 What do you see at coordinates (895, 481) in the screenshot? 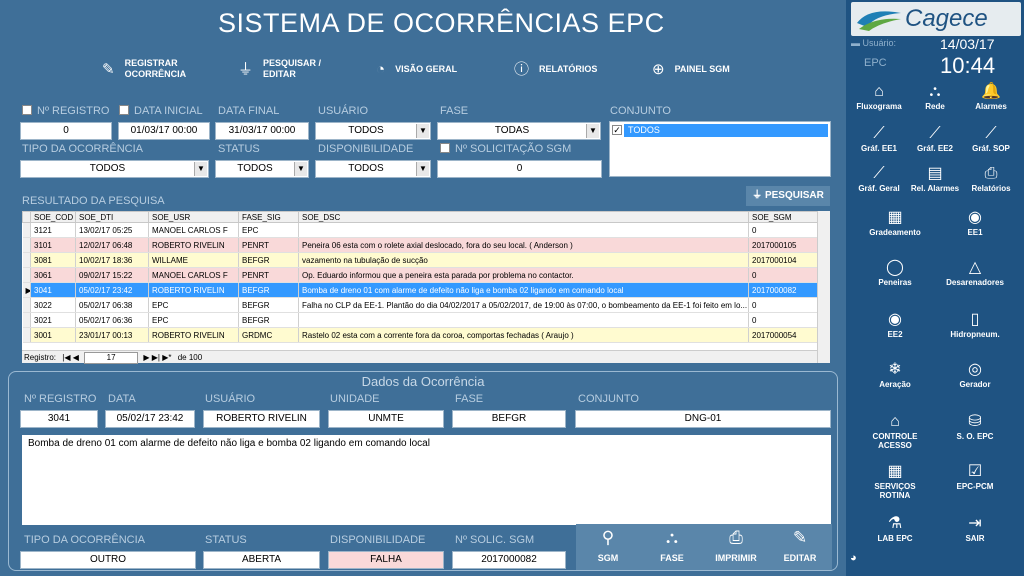
I see `sidebar-item-servi-os-rotina: ▦ SERVIÇOS ROTINA` at bounding box center [895, 481].